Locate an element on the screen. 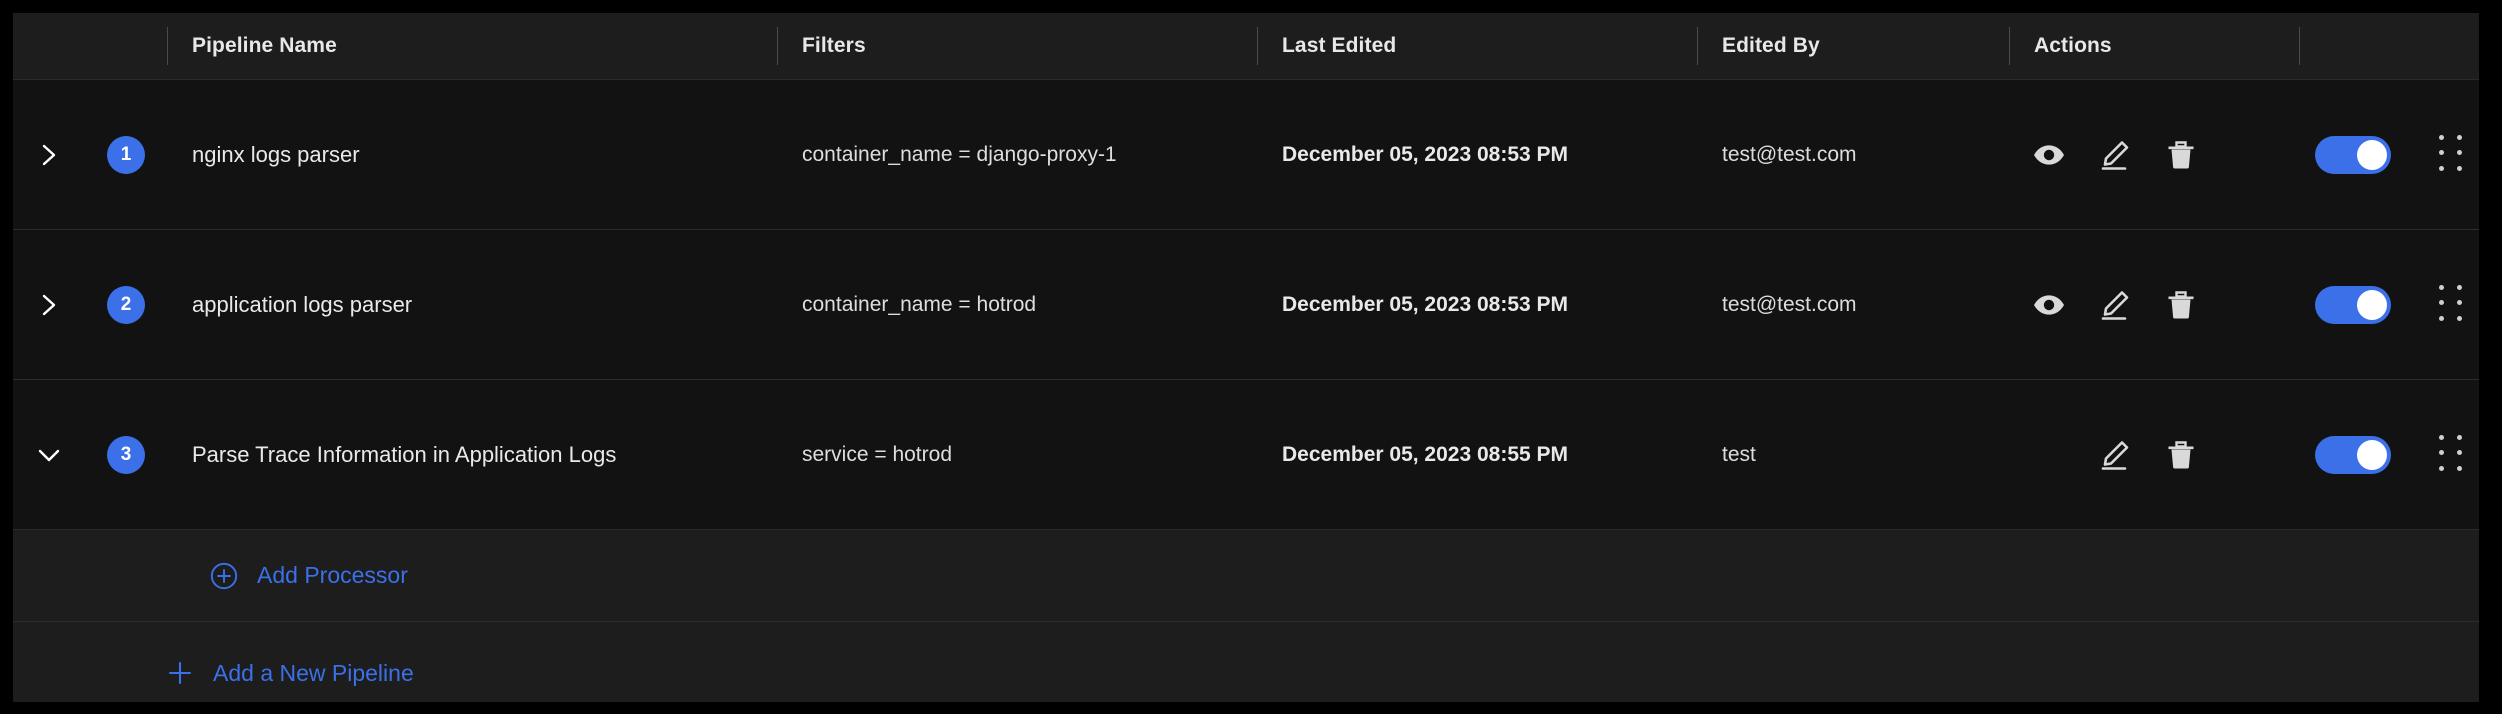 Image resolution: width=2502 pixels, height=714 pixels. row-order-cell: 2 is located at coordinates (126, 304).